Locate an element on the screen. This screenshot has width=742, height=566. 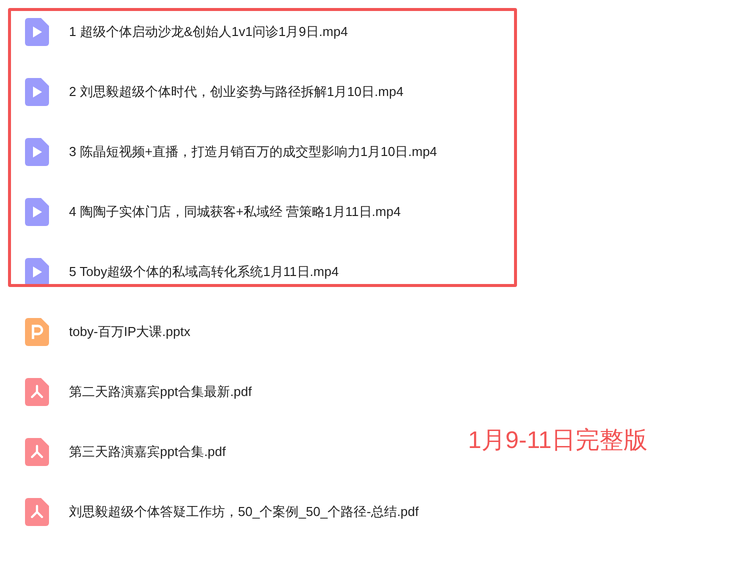
file-name: 2 刘思毅超级个体时代，创业姿势与路径拆解1月10日.mp4 is located at coordinates (236, 92).